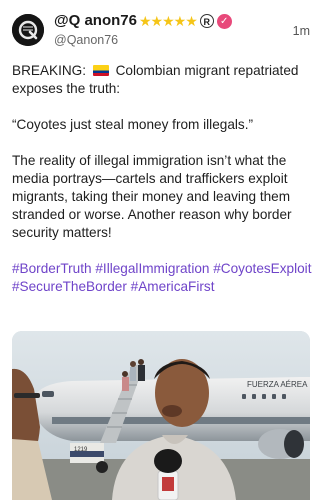 Image resolution: width=322 pixels, height=500 pixels. Describe the element at coordinates (49, 70) in the screenshot. I see `breaking-prefix: BREAKING:` at that location.